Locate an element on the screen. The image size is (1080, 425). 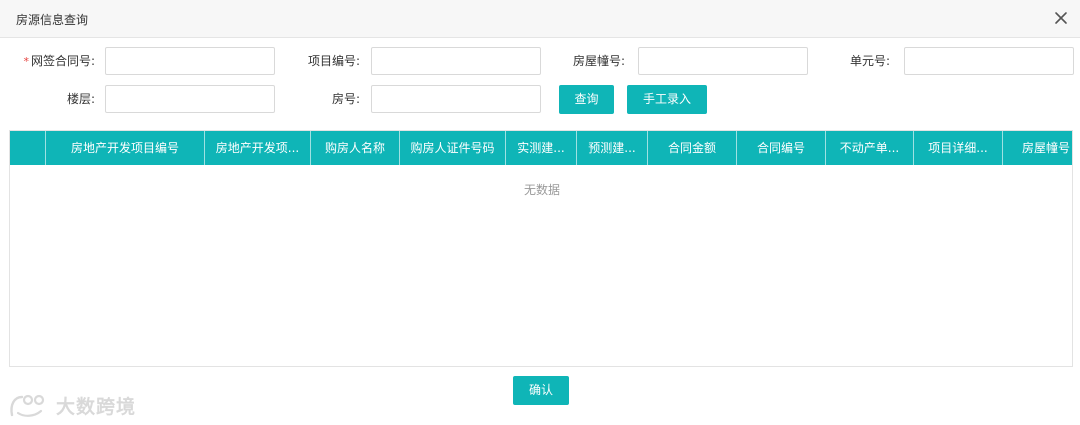
query-button: 查询 is located at coordinates (586, 99).